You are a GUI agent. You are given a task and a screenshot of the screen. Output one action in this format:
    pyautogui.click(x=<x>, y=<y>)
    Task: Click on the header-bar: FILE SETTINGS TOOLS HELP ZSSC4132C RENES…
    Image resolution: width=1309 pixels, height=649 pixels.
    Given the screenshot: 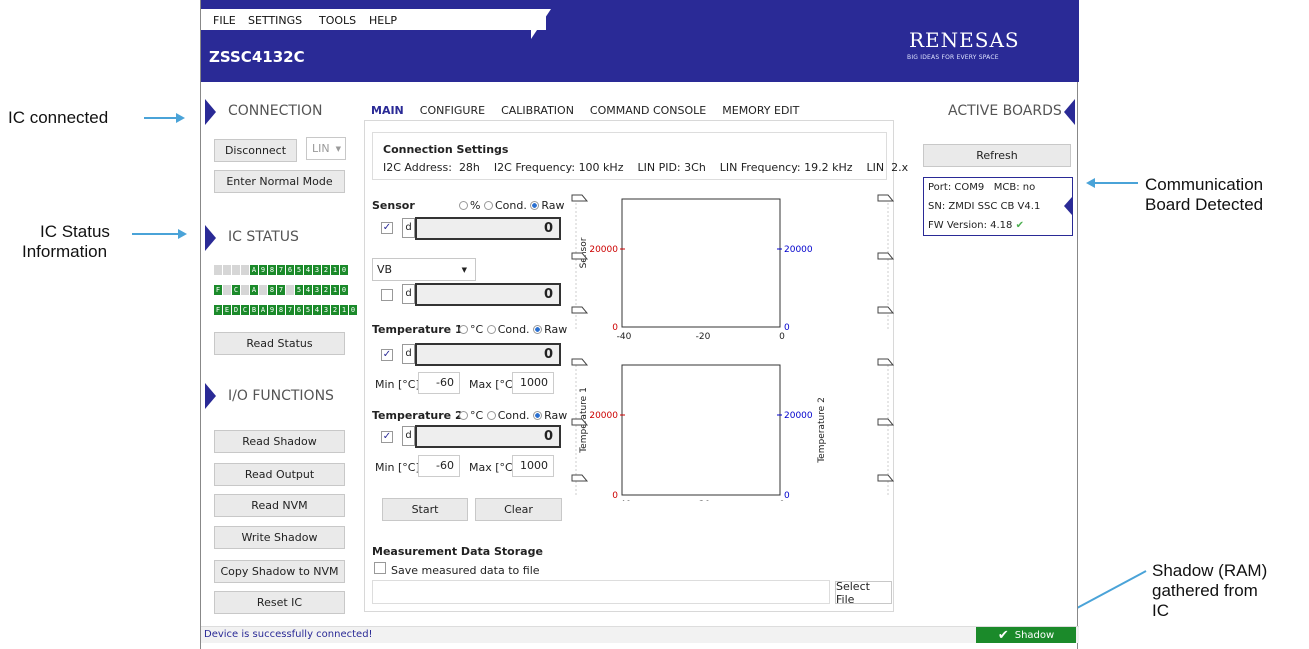 What is the action you would take?
    pyautogui.click(x=640, y=41)
    